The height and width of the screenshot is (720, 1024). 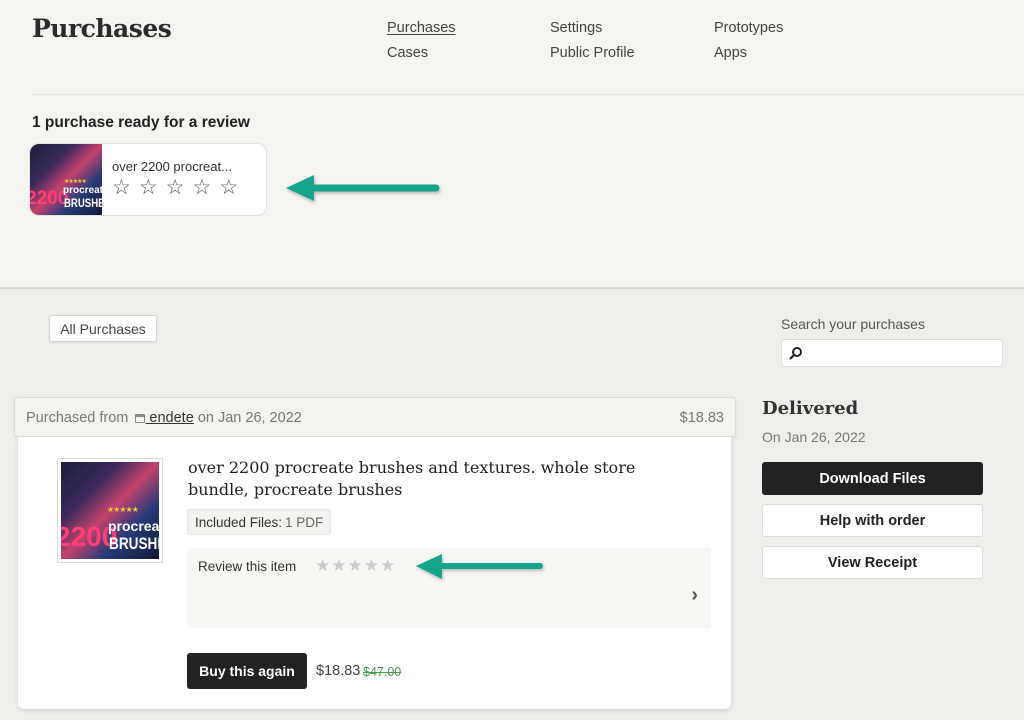 What do you see at coordinates (576, 28) in the screenshot?
I see `nav-settings: Settings` at bounding box center [576, 28].